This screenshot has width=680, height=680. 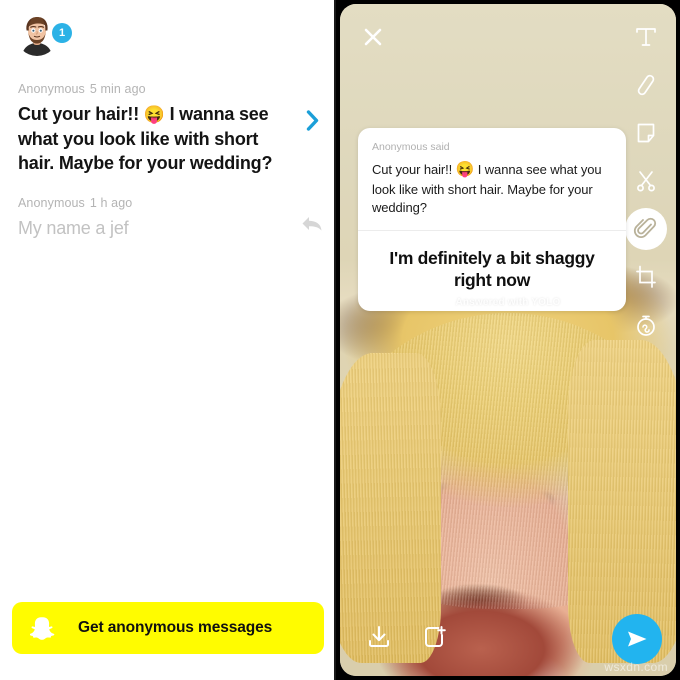 I want to click on yolo-said-label: Anonymous said, so click(x=411, y=147).